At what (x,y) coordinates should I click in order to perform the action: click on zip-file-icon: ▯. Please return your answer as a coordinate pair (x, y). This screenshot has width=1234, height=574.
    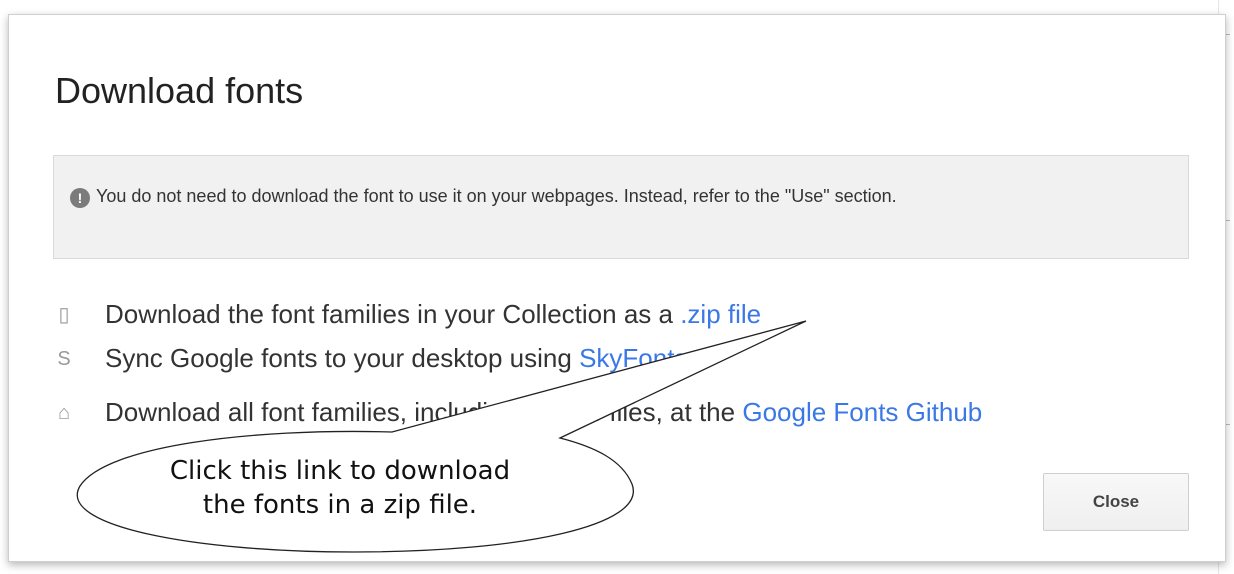
    Looking at the image, I should click on (64, 315).